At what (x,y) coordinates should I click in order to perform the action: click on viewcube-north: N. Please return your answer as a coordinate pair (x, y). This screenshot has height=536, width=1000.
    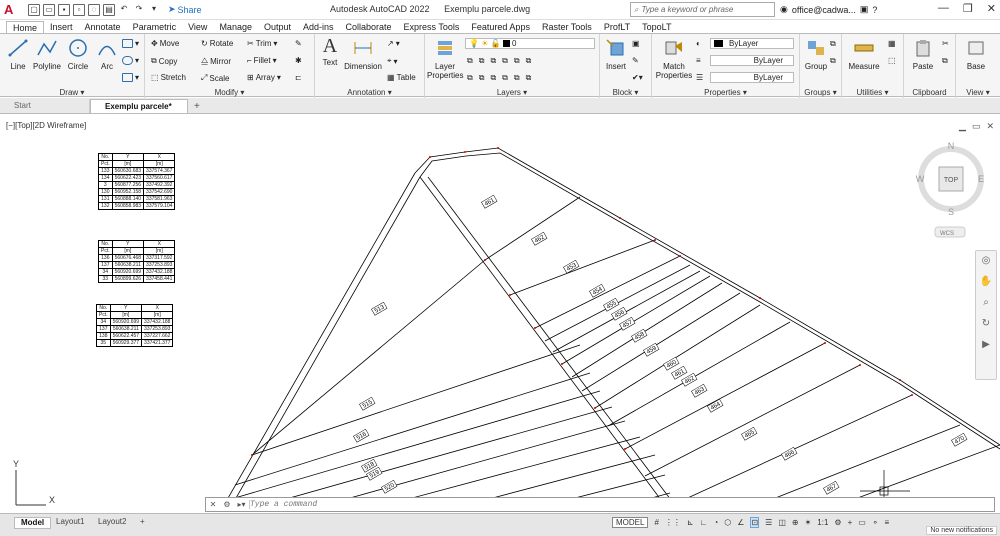
    Looking at the image, I should click on (951, 146).